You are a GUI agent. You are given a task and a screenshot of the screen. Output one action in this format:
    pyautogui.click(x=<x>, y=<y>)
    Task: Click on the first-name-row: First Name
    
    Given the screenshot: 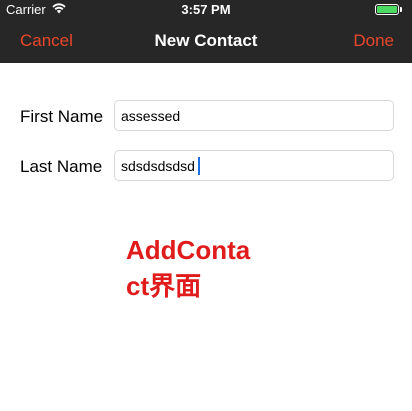 What is the action you would take?
    pyautogui.click(x=206, y=116)
    